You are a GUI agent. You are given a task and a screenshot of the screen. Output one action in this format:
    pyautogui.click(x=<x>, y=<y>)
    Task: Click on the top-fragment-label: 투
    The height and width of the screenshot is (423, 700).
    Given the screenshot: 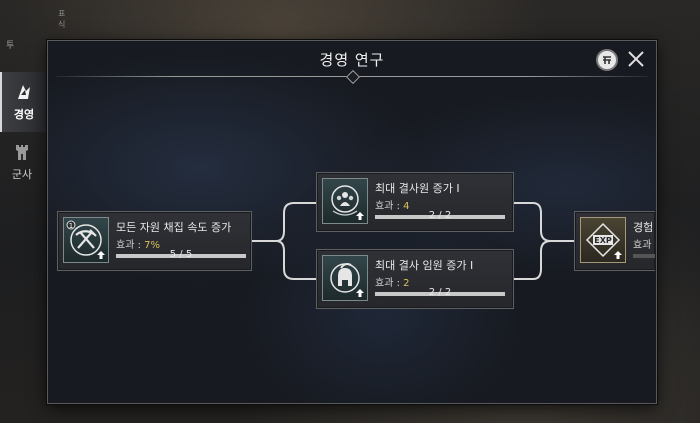 What is the action you would take?
    pyautogui.click(x=10, y=46)
    